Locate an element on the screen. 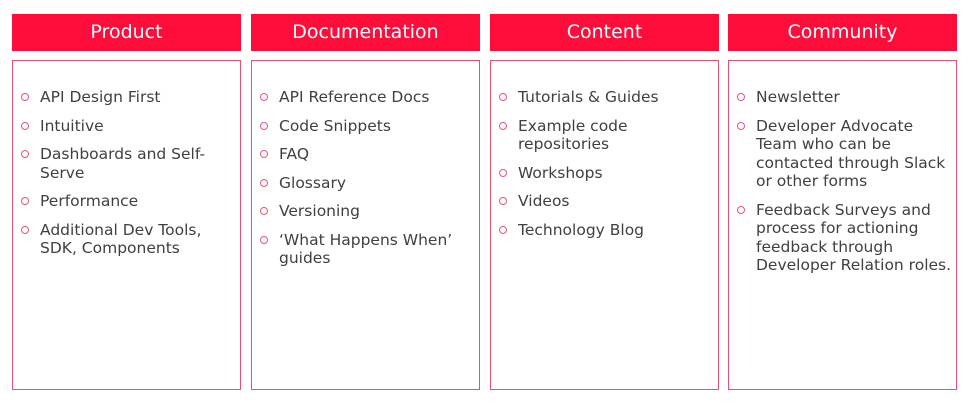  column-header-product: Product is located at coordinates (126, 32).